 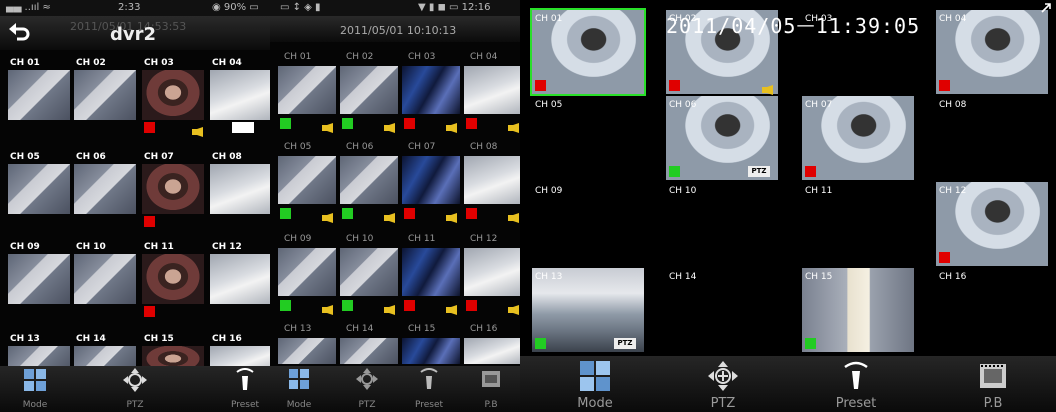 What do you see at coordinates (595, 376) in the screenshot?
I see `mode-grid-icon` at bounding box center [595, 376].